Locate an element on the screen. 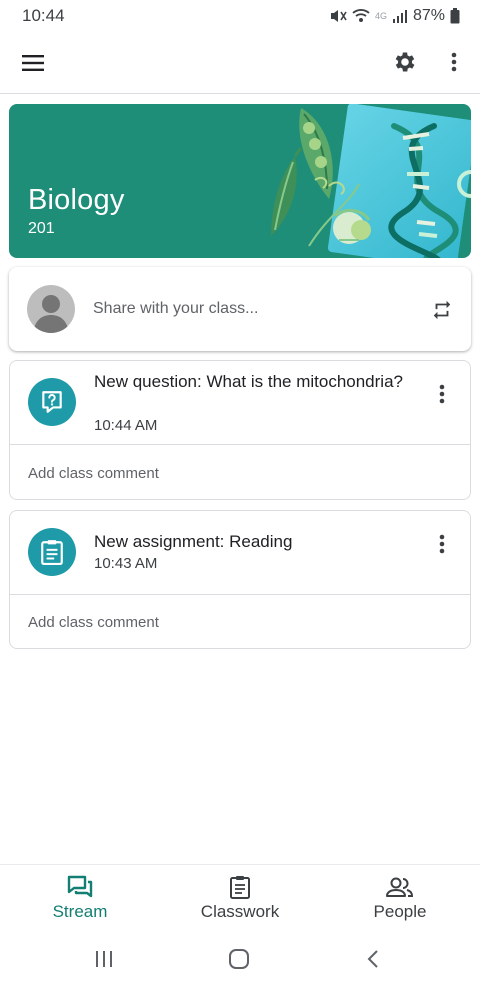 This screenshot has width=480, height=987. status-time: 10:44 is located at coordinates (43, 15).